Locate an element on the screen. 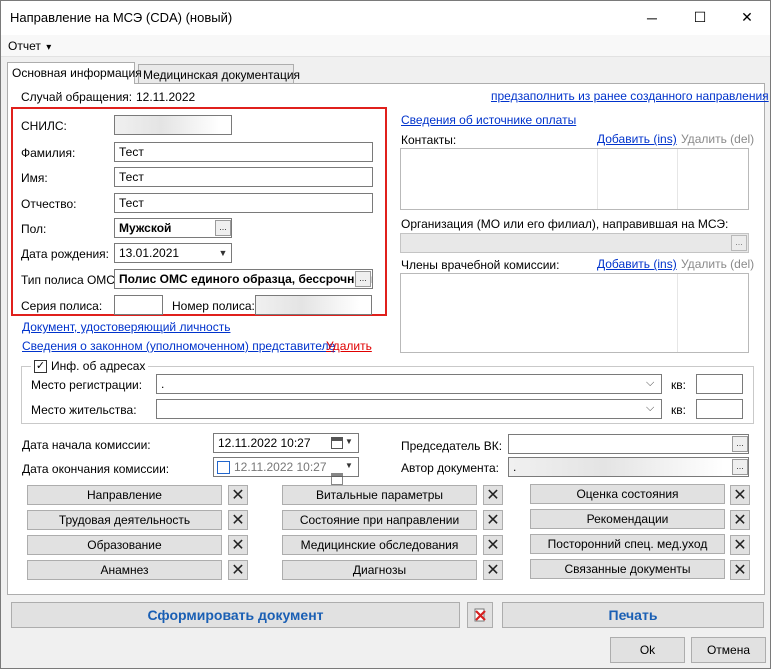 The width and height of the screenshot is (771, 669). start-date-label: Дата начала комиссии: is located at coordinates (86, 445).